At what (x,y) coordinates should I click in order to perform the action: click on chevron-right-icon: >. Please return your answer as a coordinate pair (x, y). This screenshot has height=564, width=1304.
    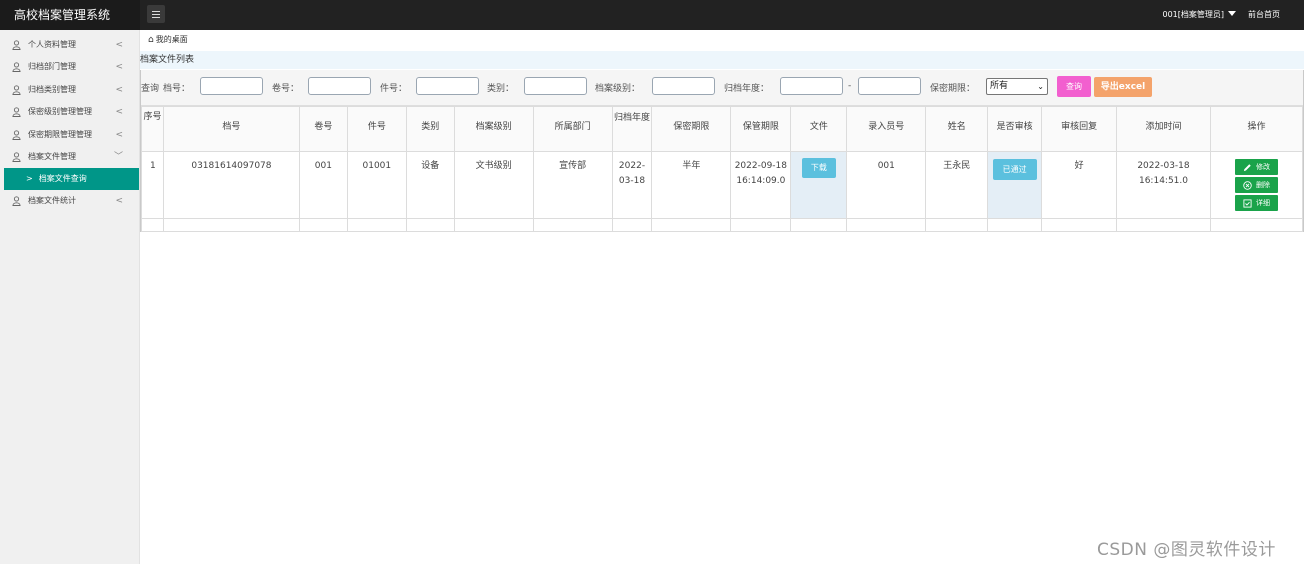
    Looking at the image, I should click on (29, 179).